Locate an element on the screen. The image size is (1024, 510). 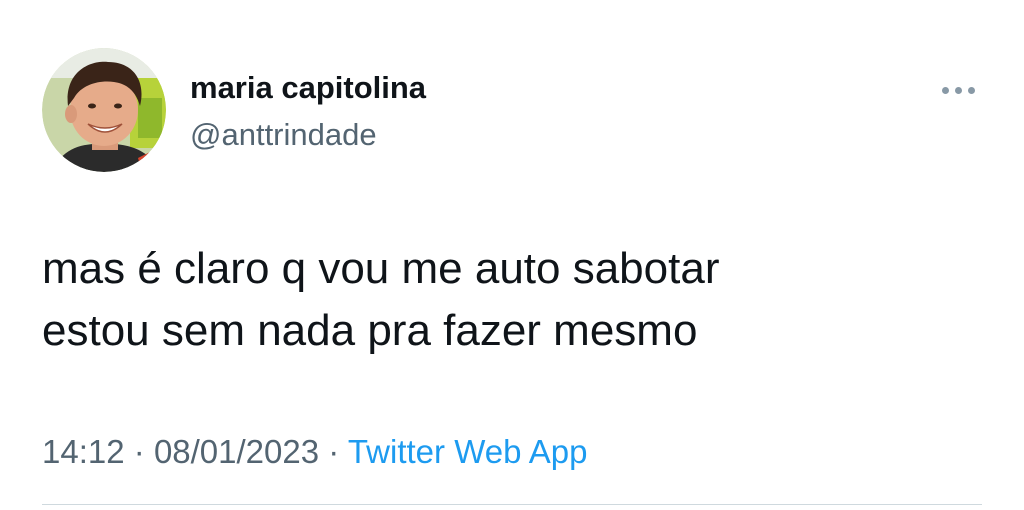
tweet-metadata: 14:12 · 08/01/2023 · Twitter Web App is located at coordinates (315, 452).